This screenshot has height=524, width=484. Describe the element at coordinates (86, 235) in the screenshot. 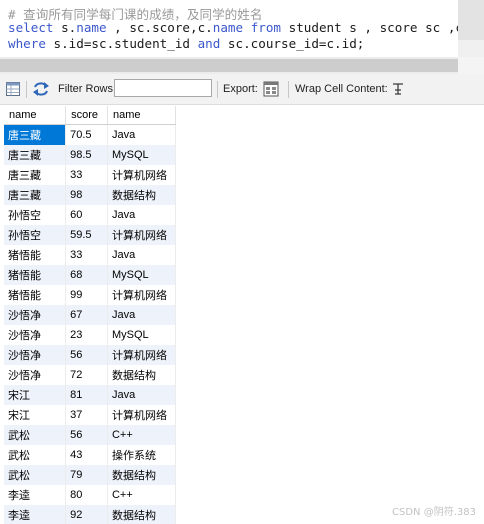

I see `cell-score: 59.5` at that location.